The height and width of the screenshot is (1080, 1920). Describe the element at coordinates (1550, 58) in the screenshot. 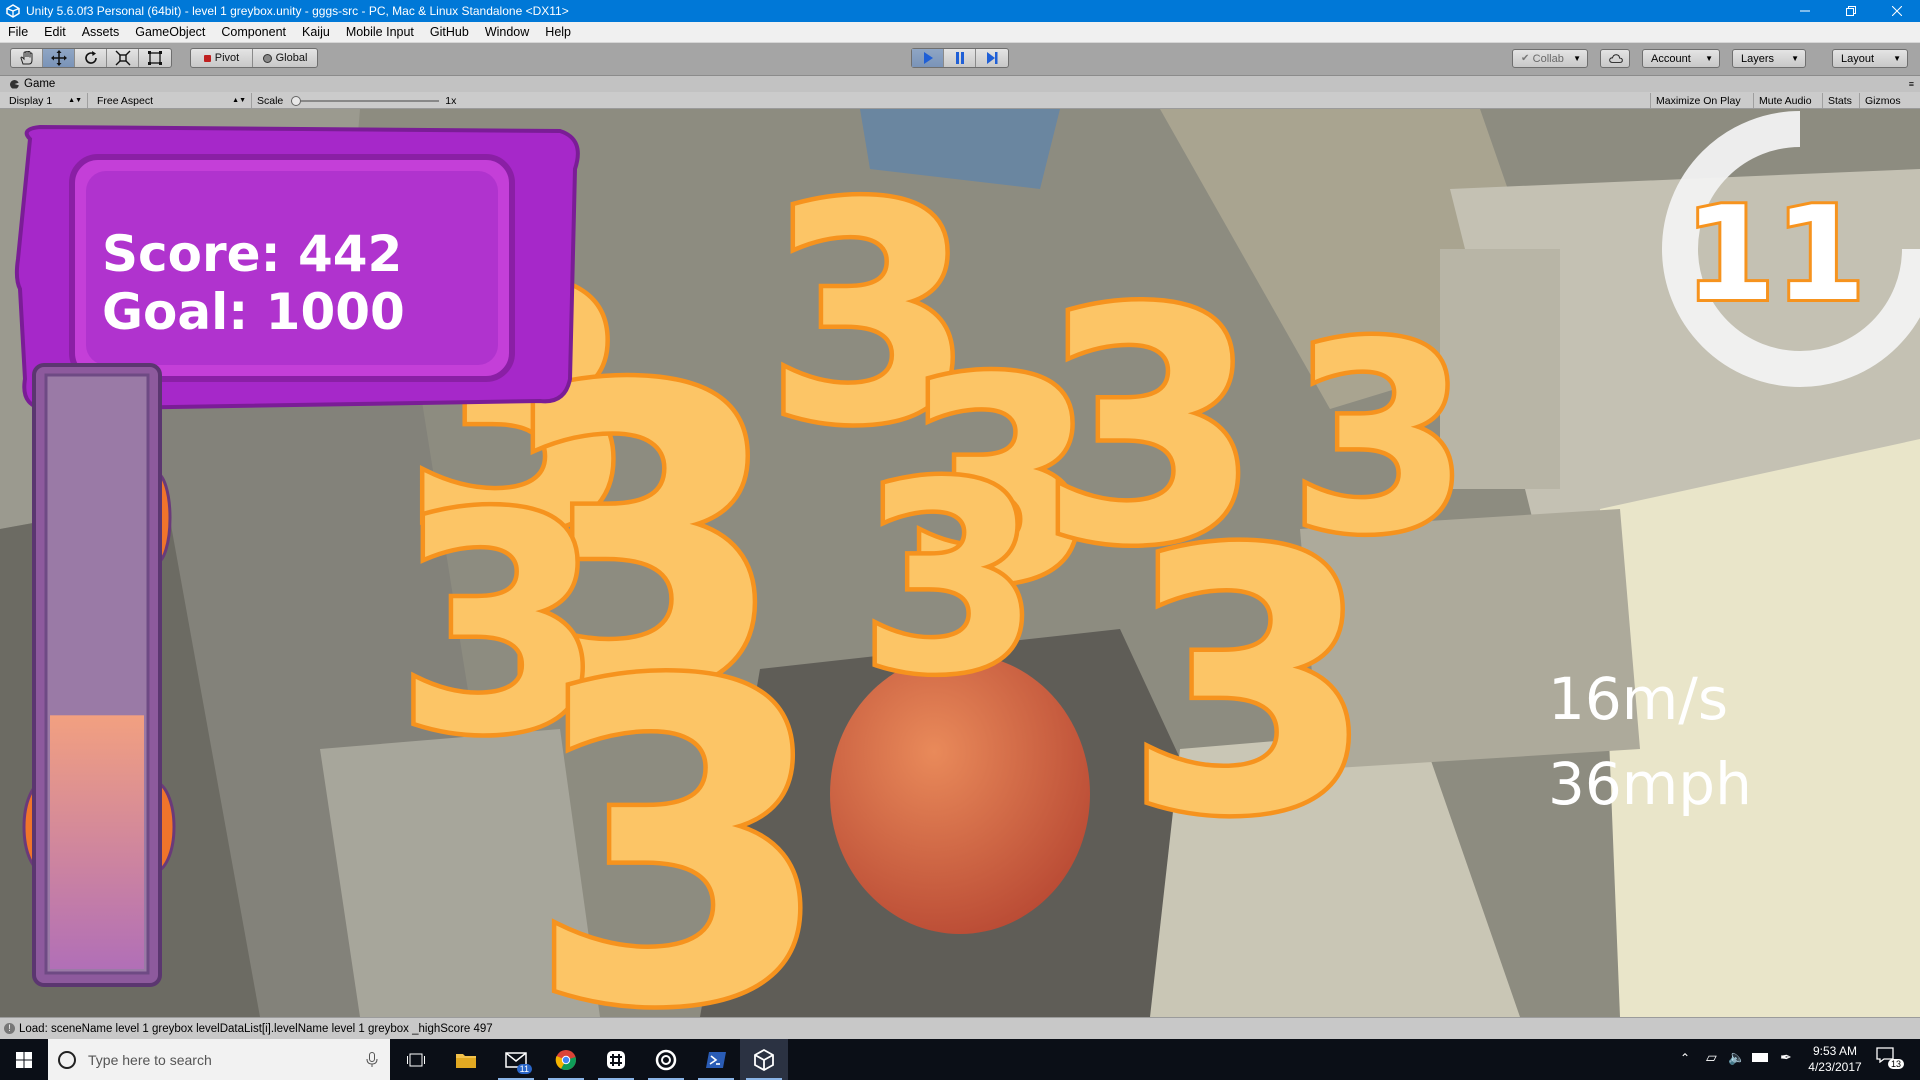

I see `collab-dropdown: ✔ Collab ▼` at that location.